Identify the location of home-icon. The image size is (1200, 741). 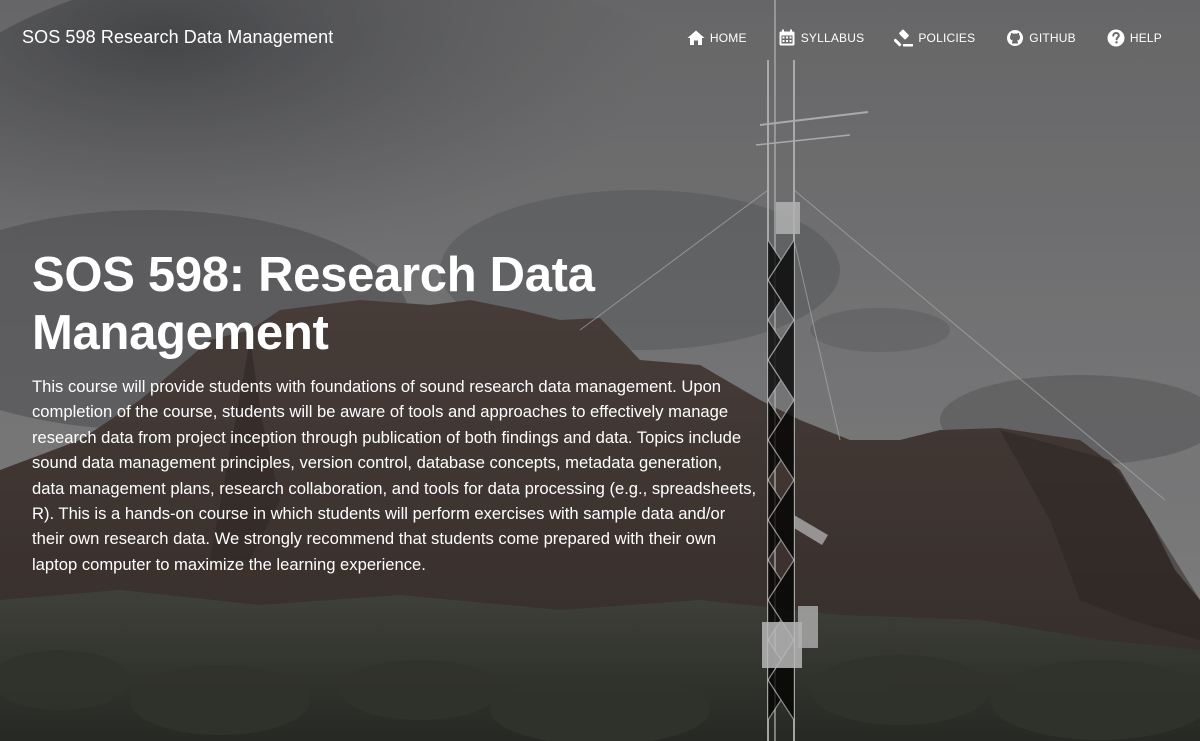
(696, 38).